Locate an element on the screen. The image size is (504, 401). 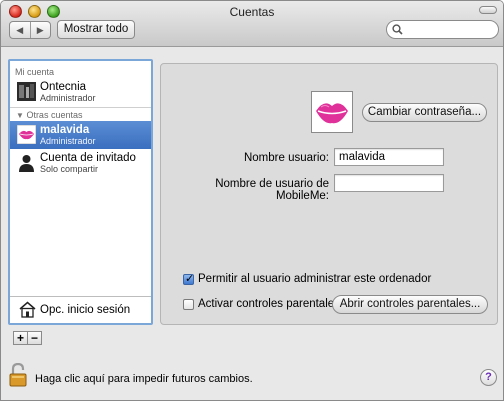
account-name: Ontecnia is located at coordinates (63, 87).